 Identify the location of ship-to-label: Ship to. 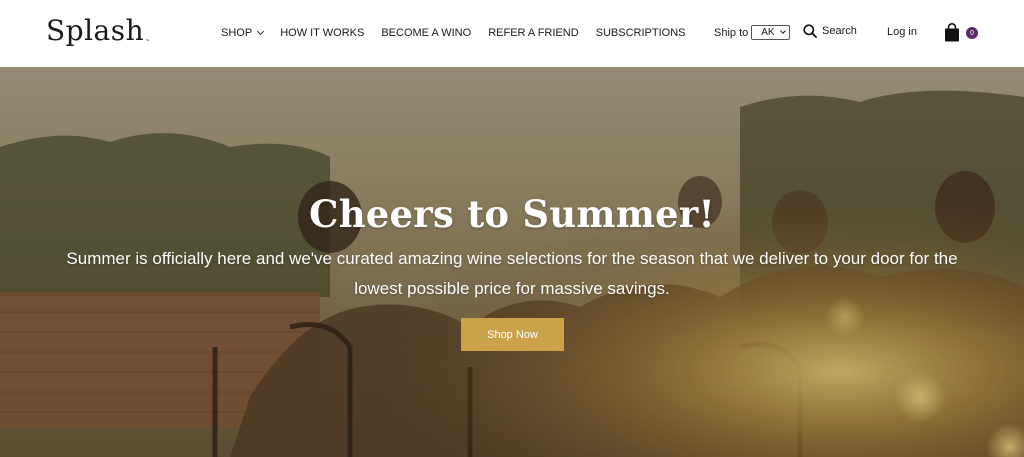
(731, 32).